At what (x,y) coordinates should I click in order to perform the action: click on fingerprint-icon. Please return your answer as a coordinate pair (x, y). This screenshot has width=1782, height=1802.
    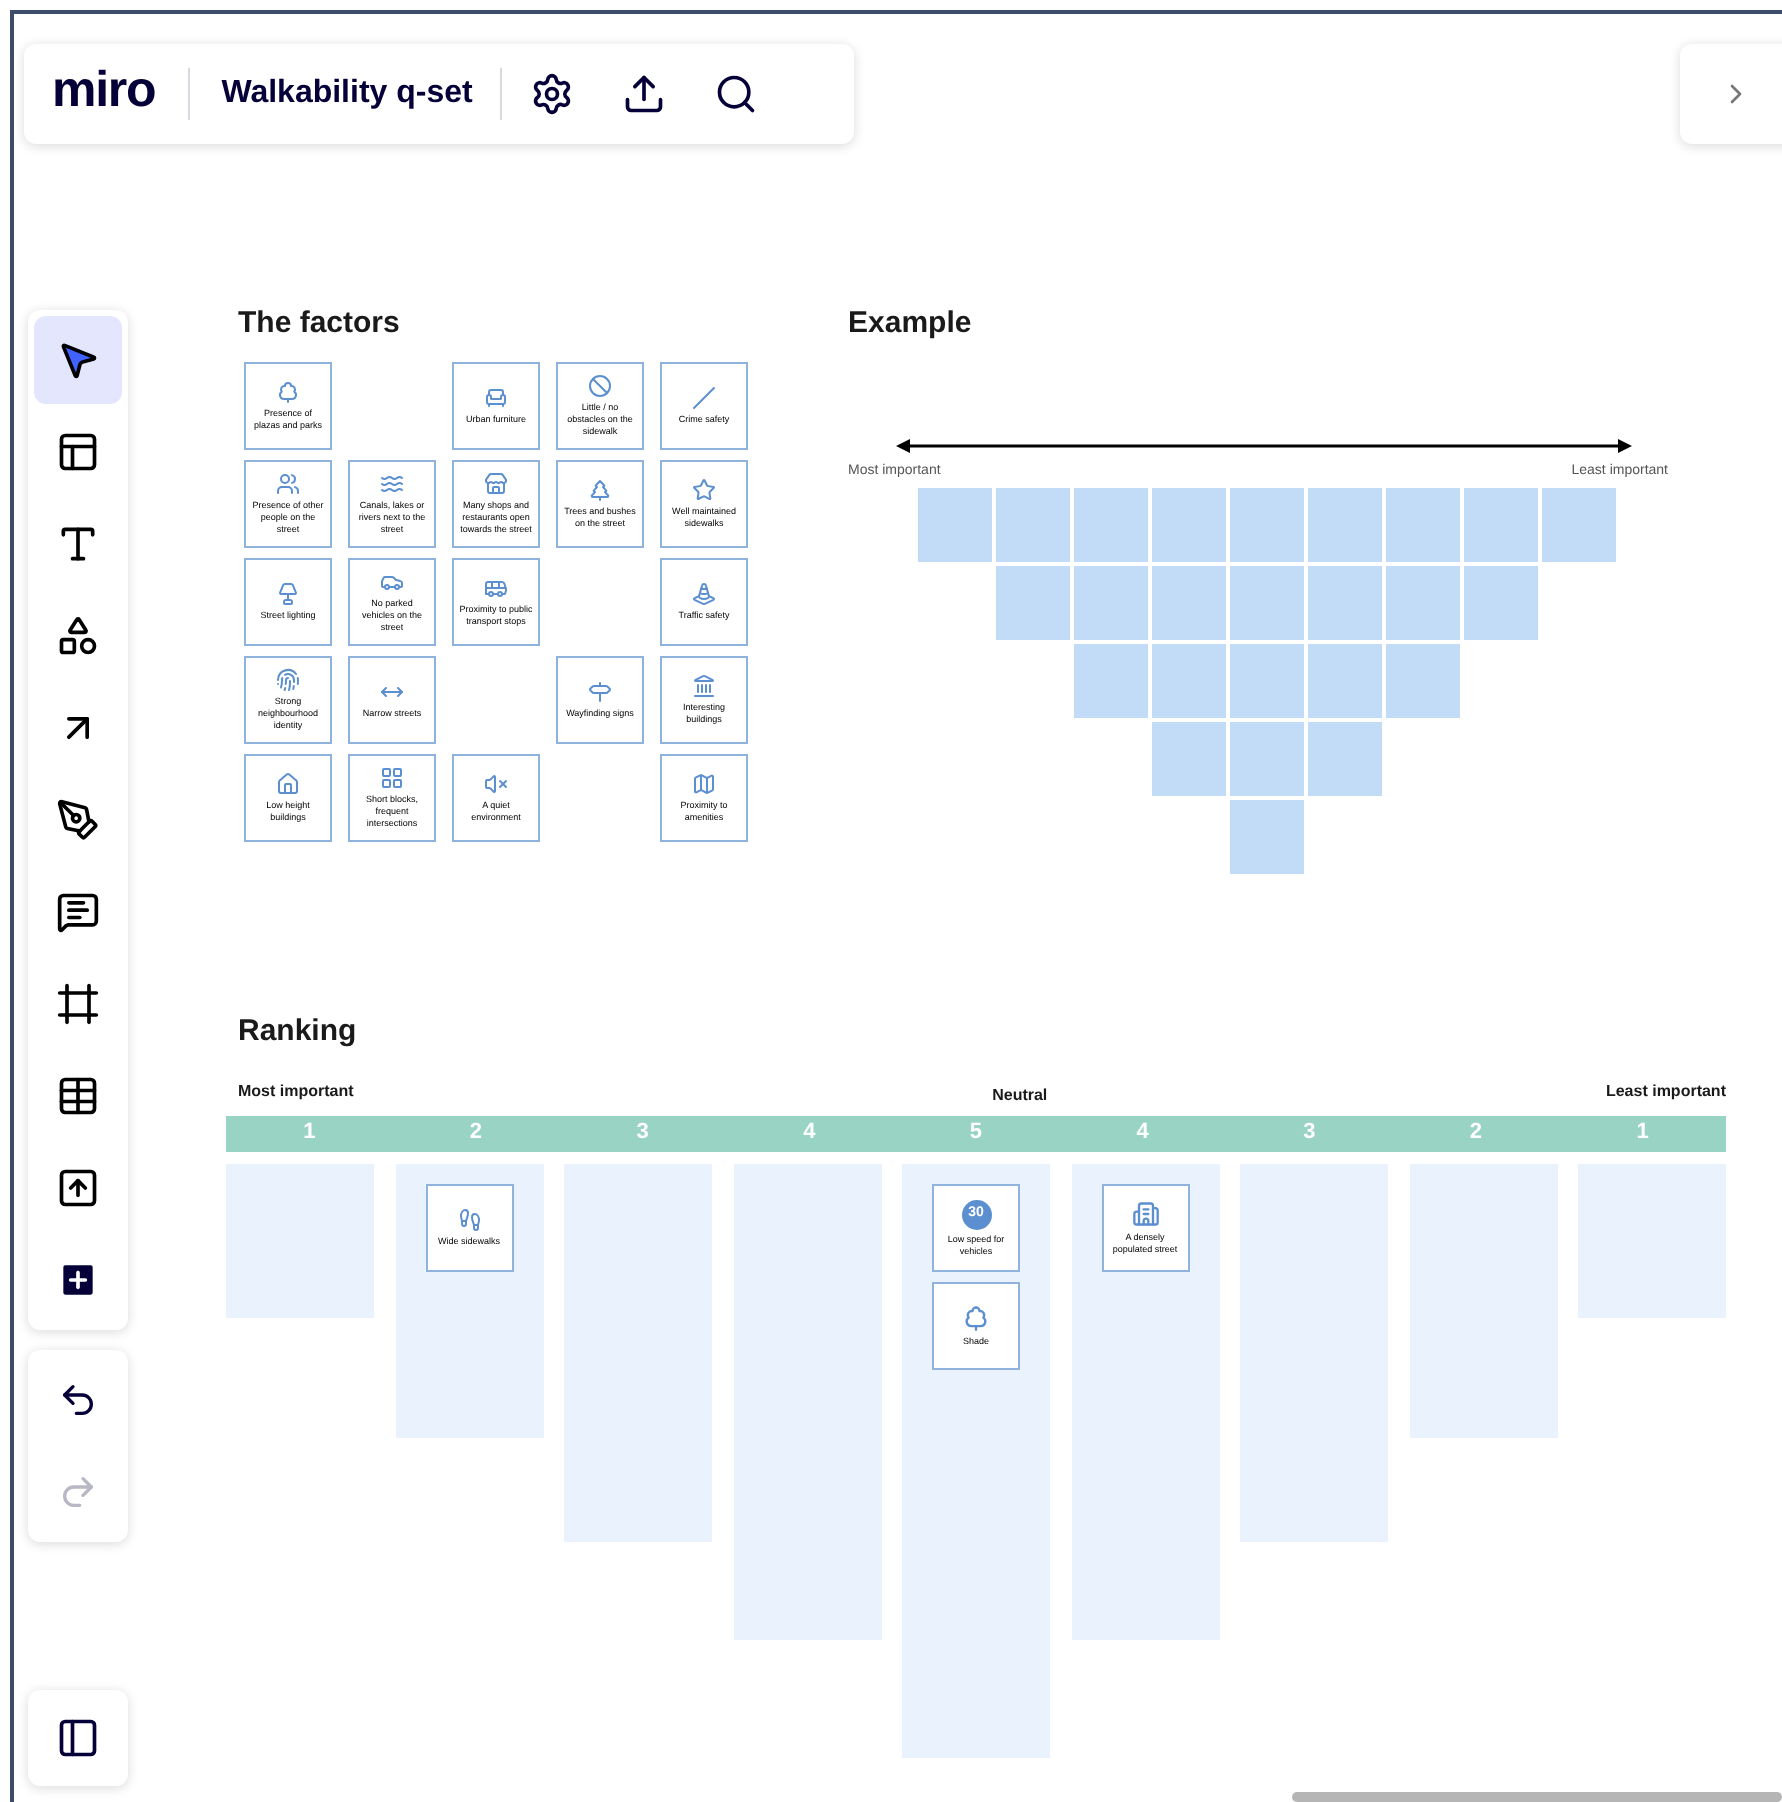
    Looking at the image, I should click on (288, 680).